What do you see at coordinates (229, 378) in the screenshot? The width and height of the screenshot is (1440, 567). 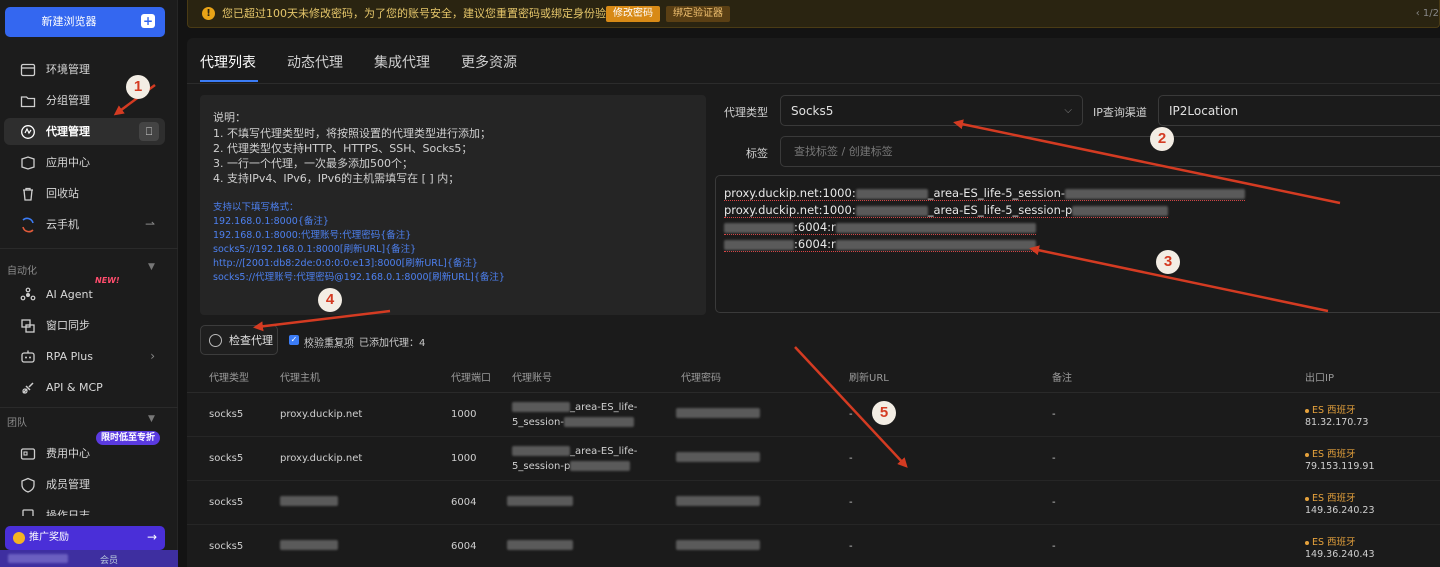 I see `col-type: 代理类型` at bounding box center [229, 378].